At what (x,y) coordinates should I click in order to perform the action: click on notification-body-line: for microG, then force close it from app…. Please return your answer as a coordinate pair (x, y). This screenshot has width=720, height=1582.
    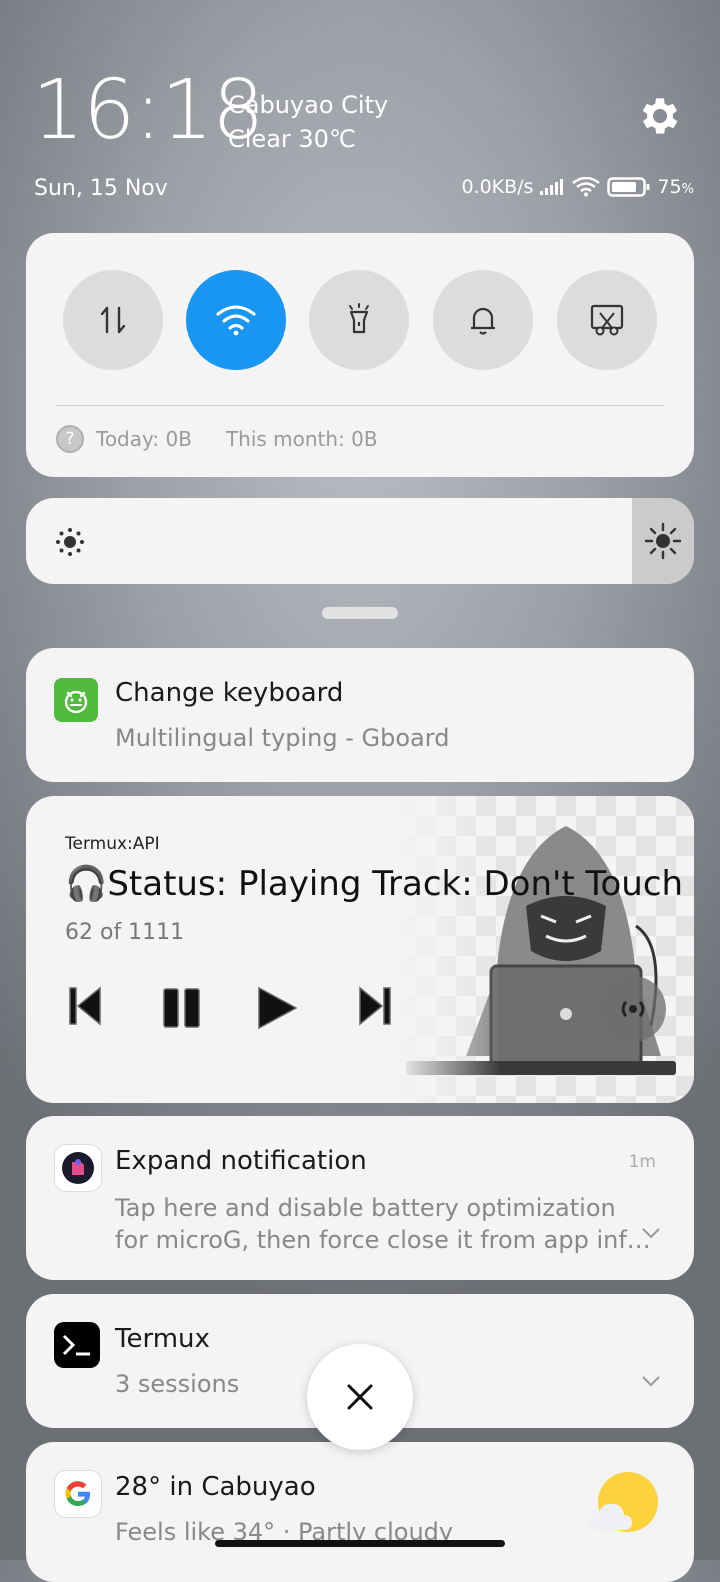
    Looking at the image, I should click on (383, 1240).